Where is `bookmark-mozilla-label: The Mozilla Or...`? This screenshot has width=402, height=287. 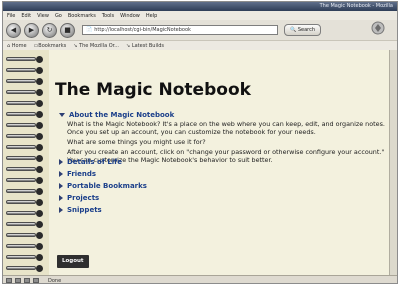
bookmark-mozilla-label: The Mozilla Or... is located at coordinates (99, 45).